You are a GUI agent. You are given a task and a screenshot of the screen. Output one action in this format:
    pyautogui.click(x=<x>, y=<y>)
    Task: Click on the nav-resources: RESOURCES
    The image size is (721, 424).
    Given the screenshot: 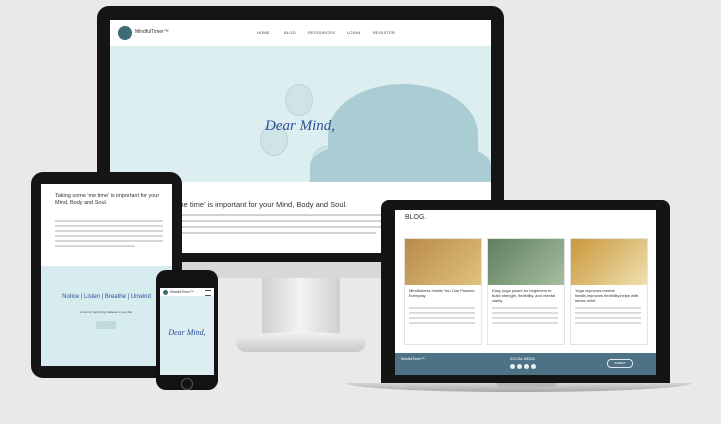 What is the action you would take?
    pyautogui.click(x=321, y=32)
    